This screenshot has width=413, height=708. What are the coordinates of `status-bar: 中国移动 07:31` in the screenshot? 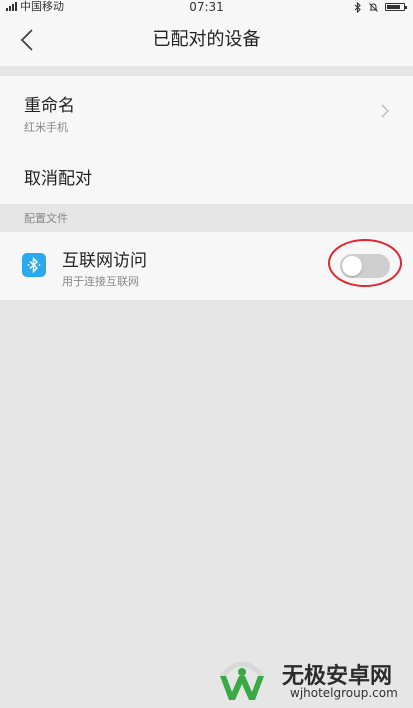 It's located at (206, 7).